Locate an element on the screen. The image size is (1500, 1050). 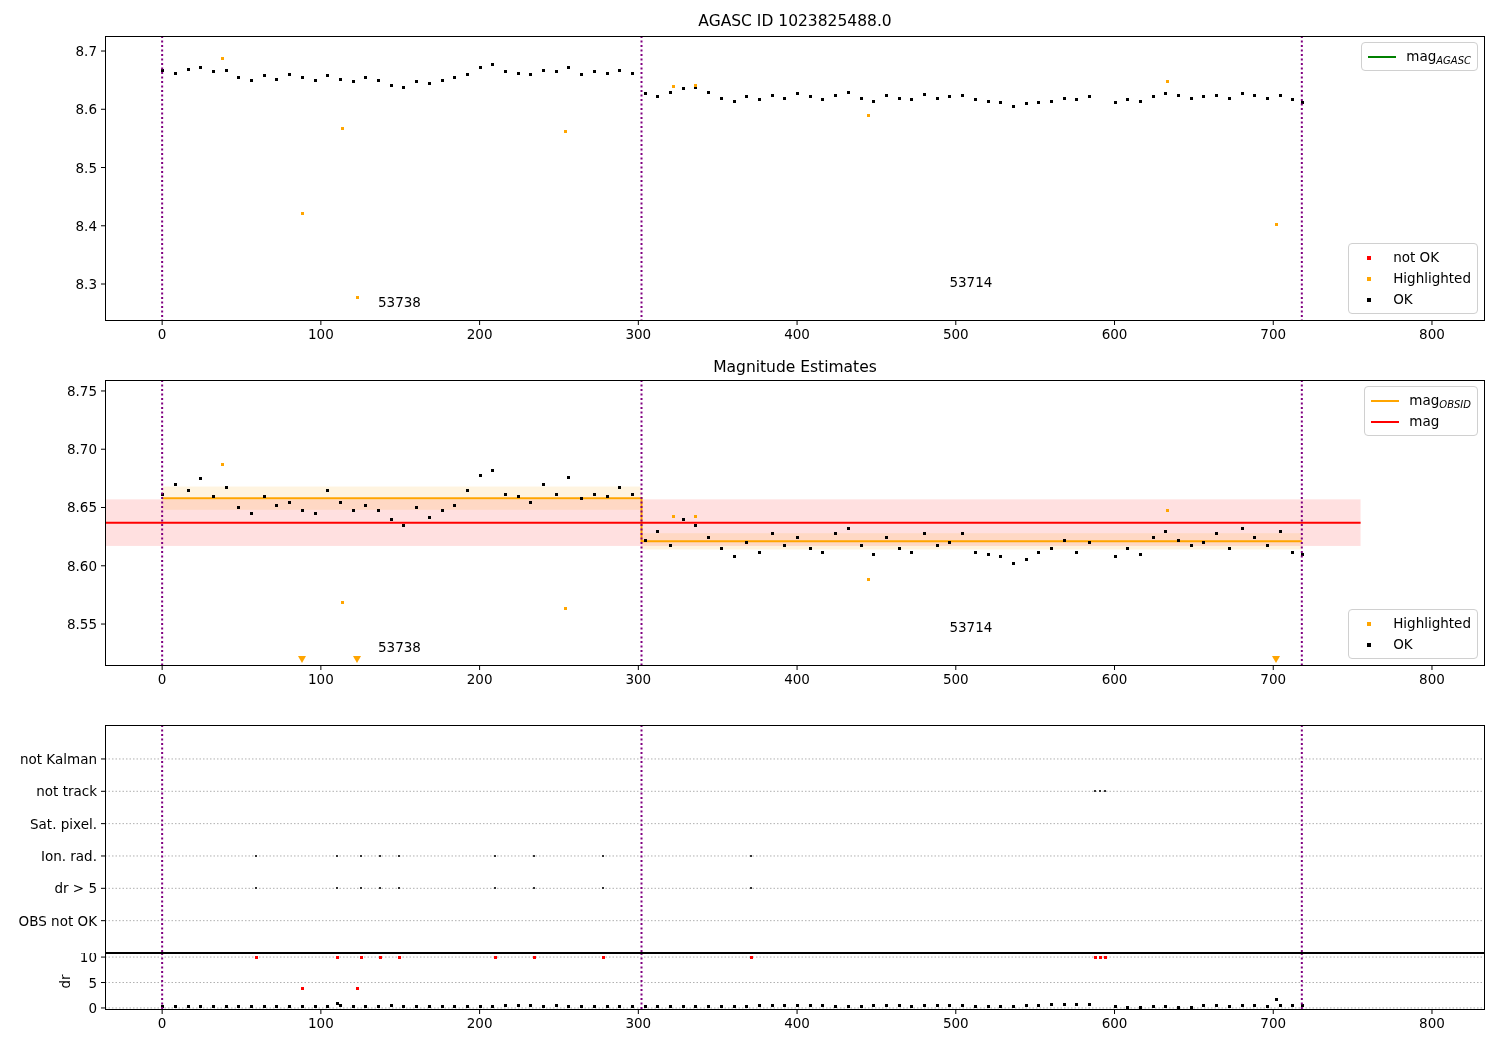
tick-label: OBS not OK is located at coordinates (57, 920).